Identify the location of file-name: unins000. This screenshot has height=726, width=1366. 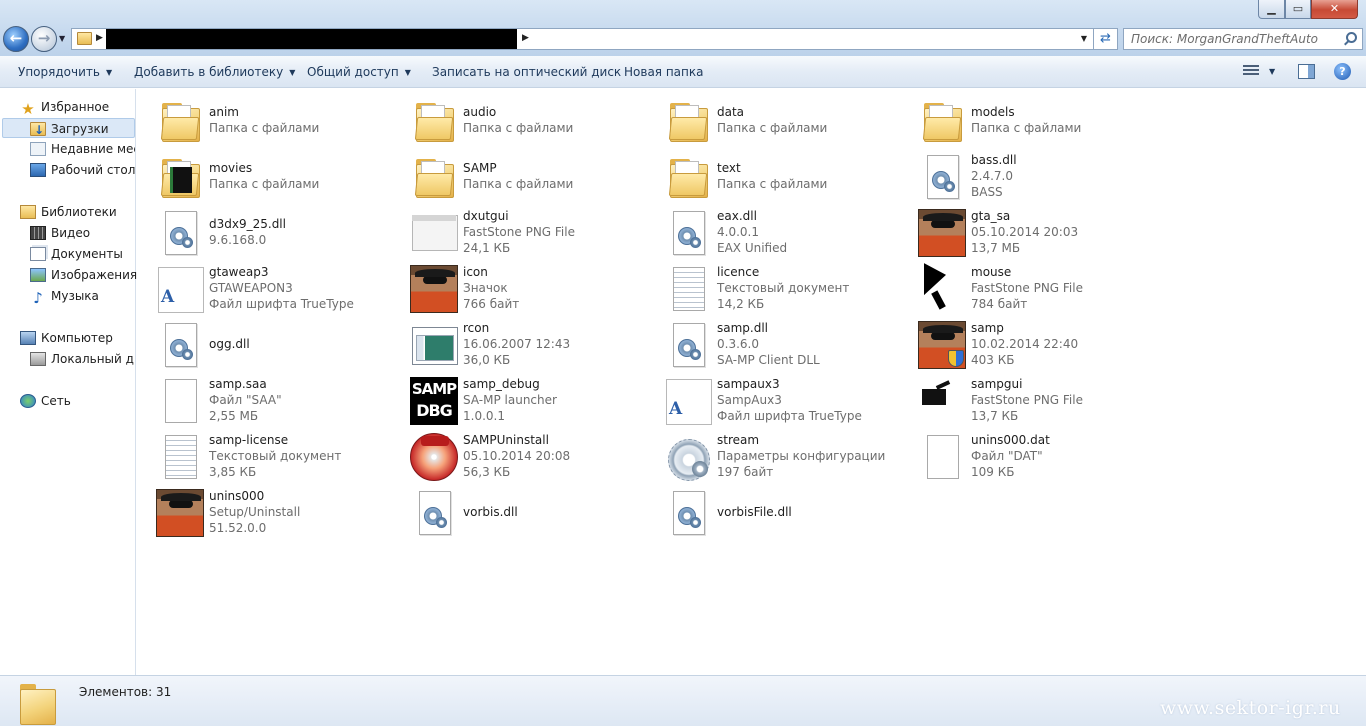
(237, 496).